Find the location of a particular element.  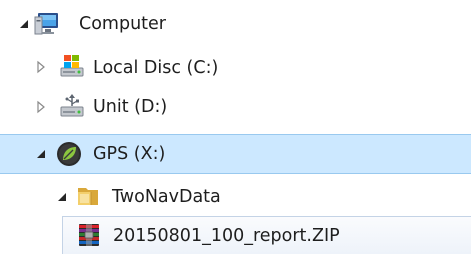

tree-item-twonavdata: TwoNavData is located at coordinates (235, 197).